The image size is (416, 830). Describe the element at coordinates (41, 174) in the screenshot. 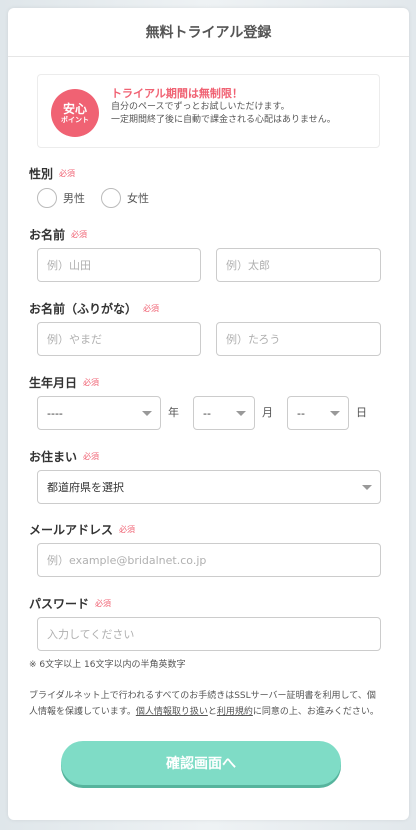

I see `gender-label-text: 性別` at that location.